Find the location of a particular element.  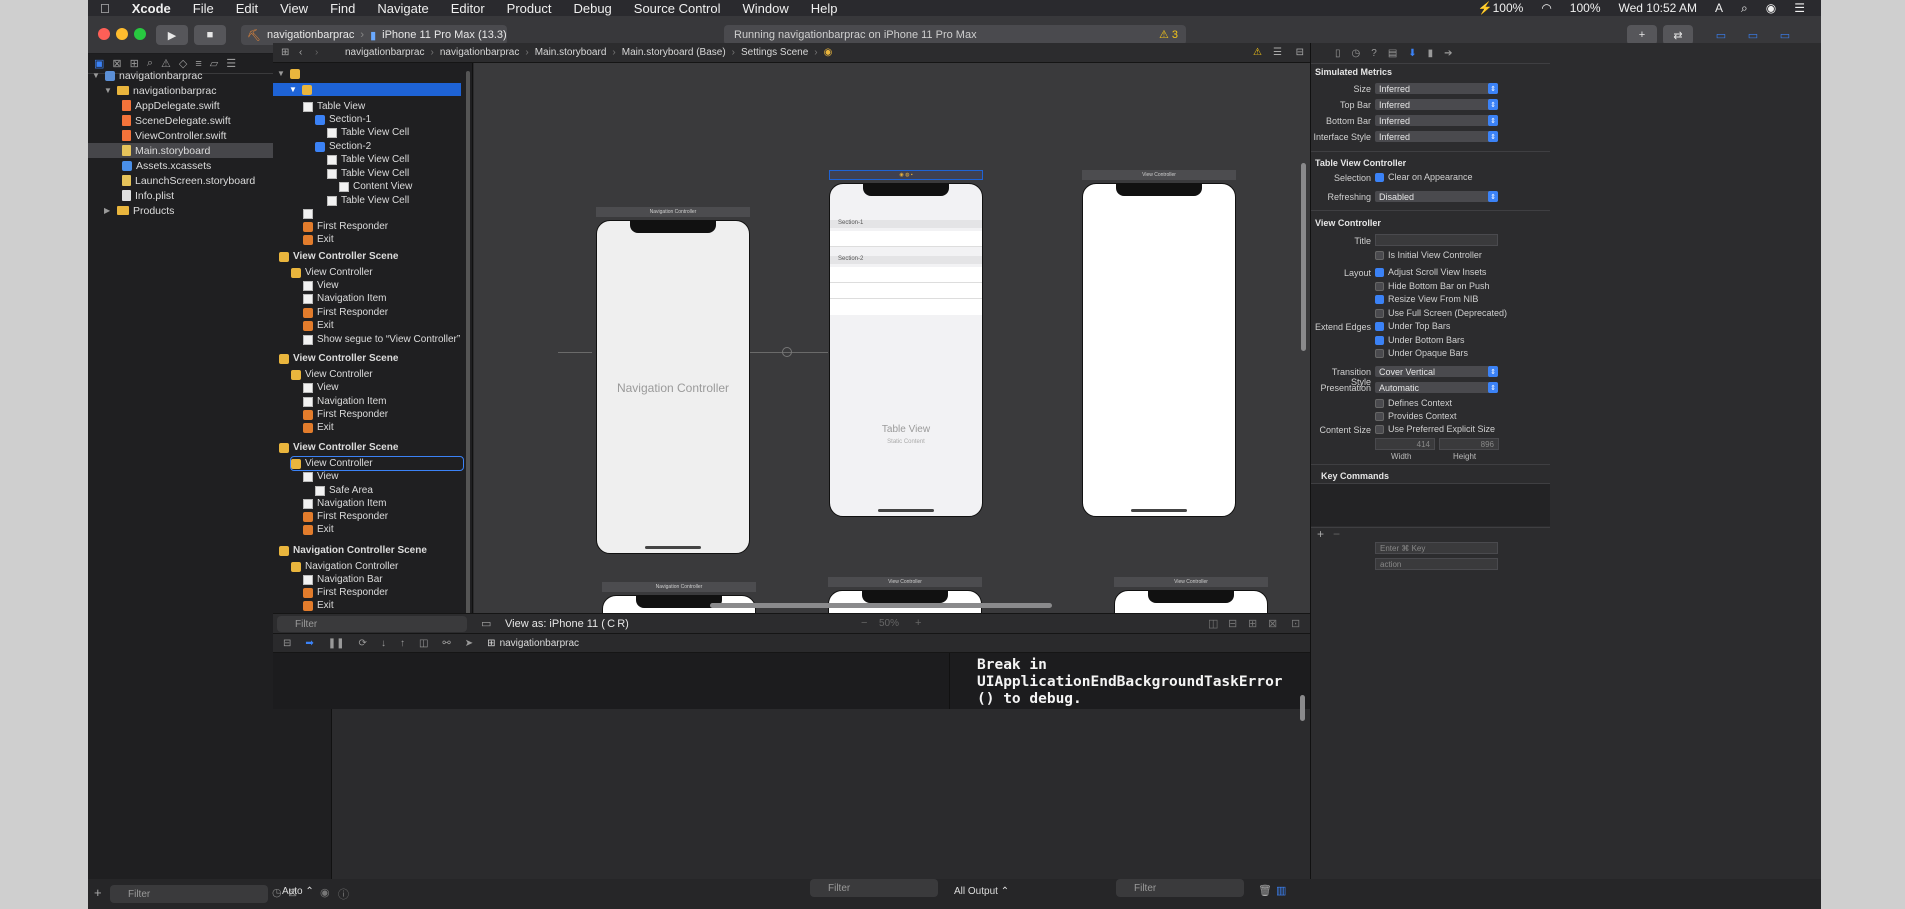

outline-row: Exit is located at coordinates (318, 605).